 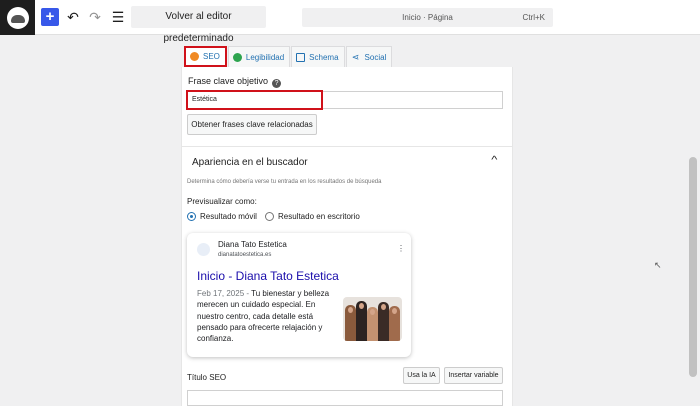 What do you see at coordinates (211, 56) in the screenshot?
I see `tab-seo-label: SEO` at bounding box center [211, 56].